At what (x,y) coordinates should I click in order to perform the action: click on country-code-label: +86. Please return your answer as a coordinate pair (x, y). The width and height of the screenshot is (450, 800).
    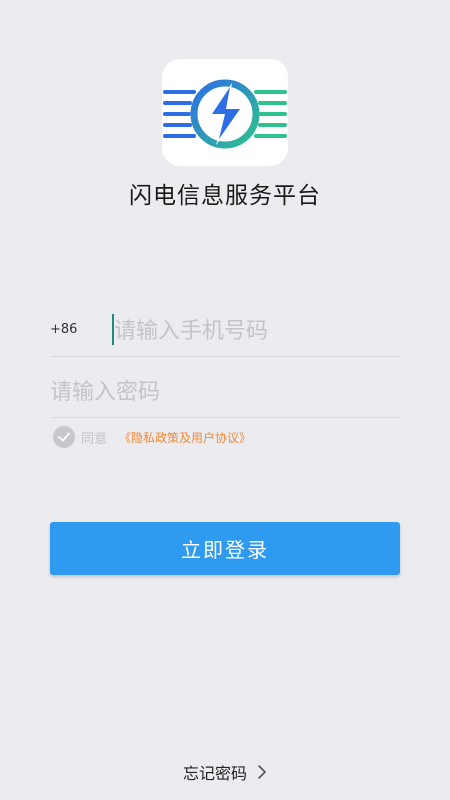
    Looking at the image, I should click on (63, 329).